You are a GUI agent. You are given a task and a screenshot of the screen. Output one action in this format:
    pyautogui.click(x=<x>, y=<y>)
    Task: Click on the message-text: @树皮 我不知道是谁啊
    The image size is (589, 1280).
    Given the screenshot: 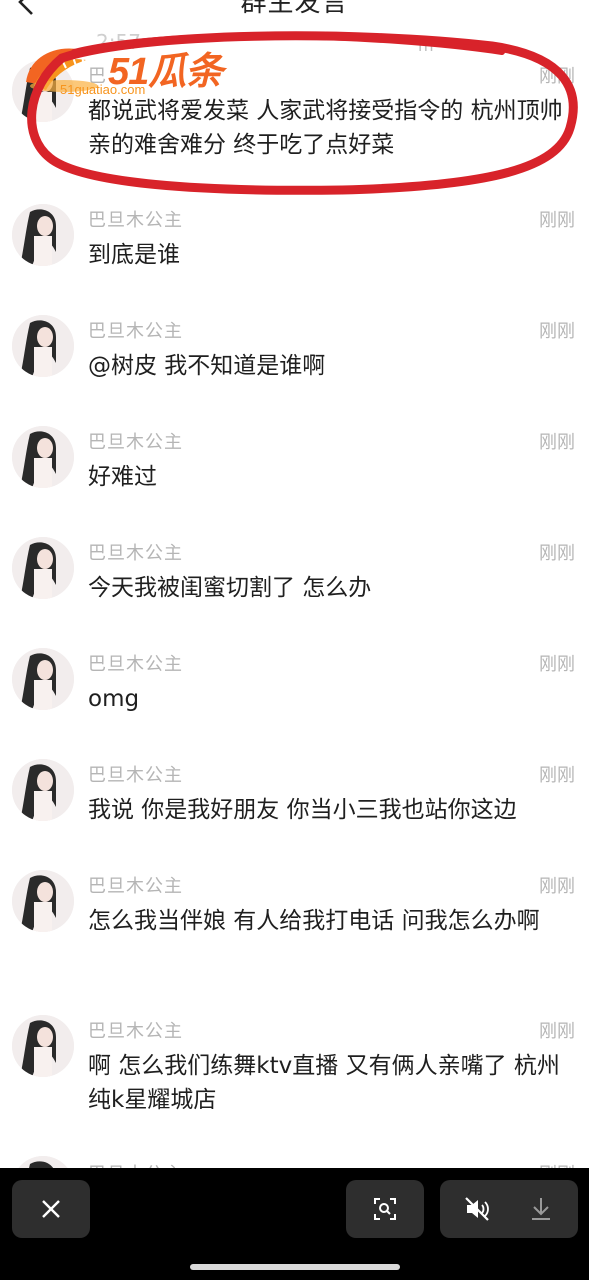 What is the action you would take?
    pyautogui.click(x=207, y=366)
    